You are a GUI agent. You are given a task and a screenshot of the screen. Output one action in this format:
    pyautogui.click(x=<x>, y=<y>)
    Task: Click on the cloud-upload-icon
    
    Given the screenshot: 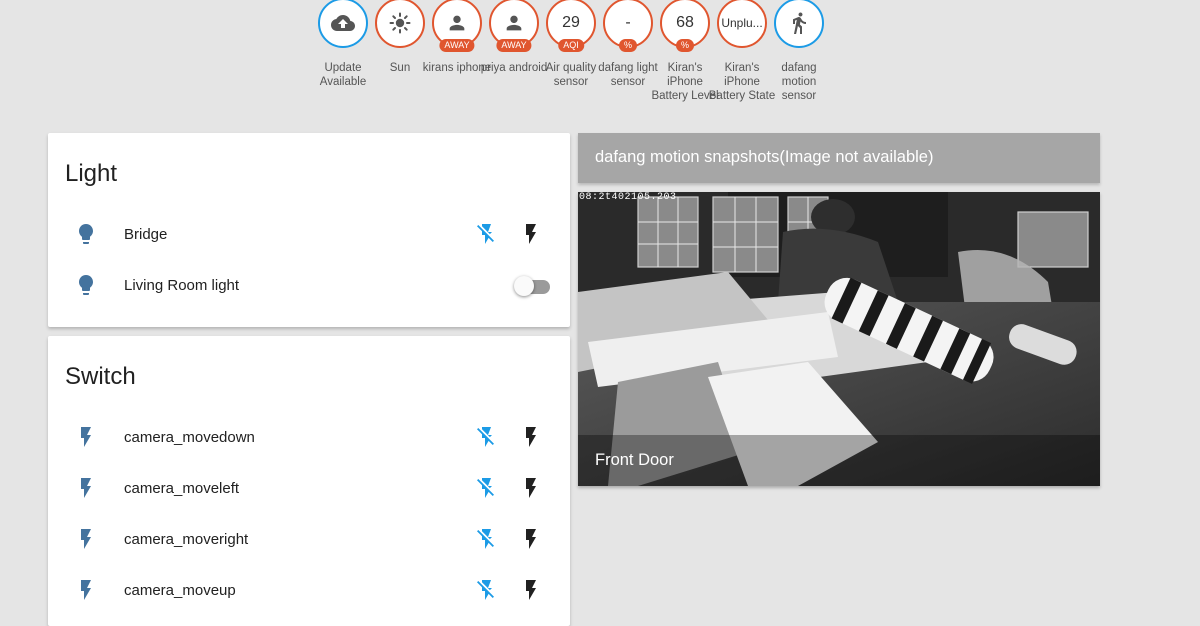 What is the action you would take?
    pyautogui.click(x=343, y=23)
    